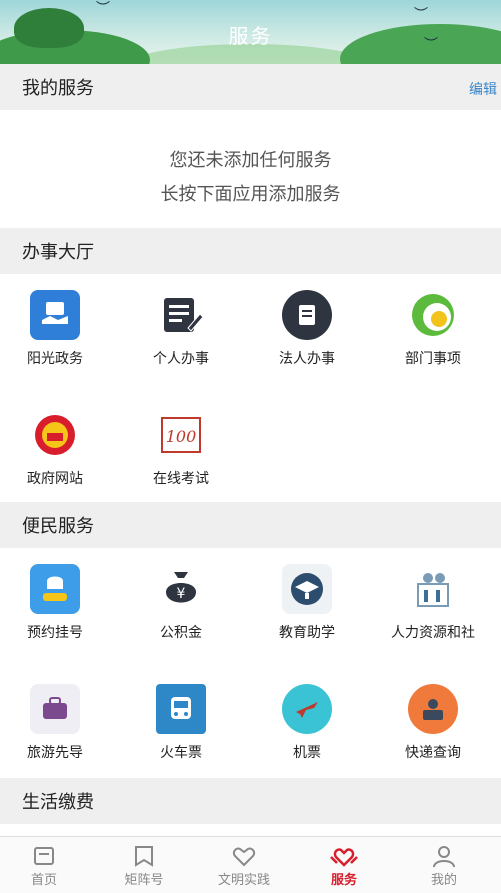 This screenshot has width=501, height=893. I want to click on item-label: 在线考试, so click(181, 479).